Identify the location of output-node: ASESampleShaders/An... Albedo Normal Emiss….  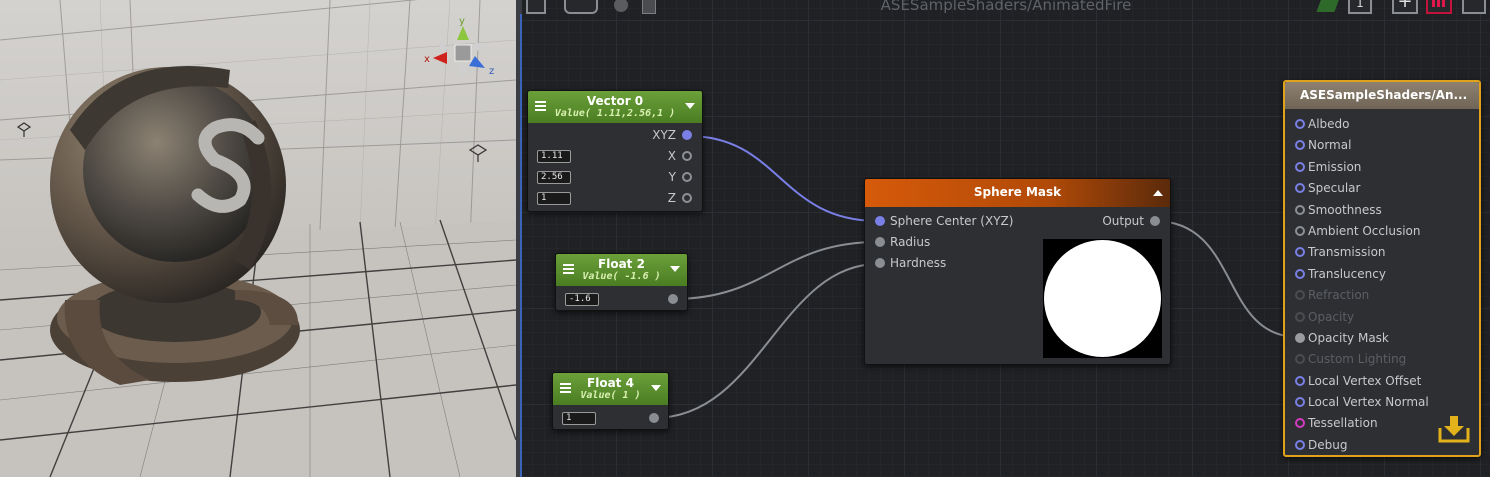
(1382, 268).